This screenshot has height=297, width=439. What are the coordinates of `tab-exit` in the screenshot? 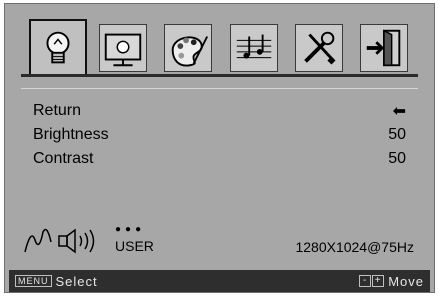 It's located at (383, 48).